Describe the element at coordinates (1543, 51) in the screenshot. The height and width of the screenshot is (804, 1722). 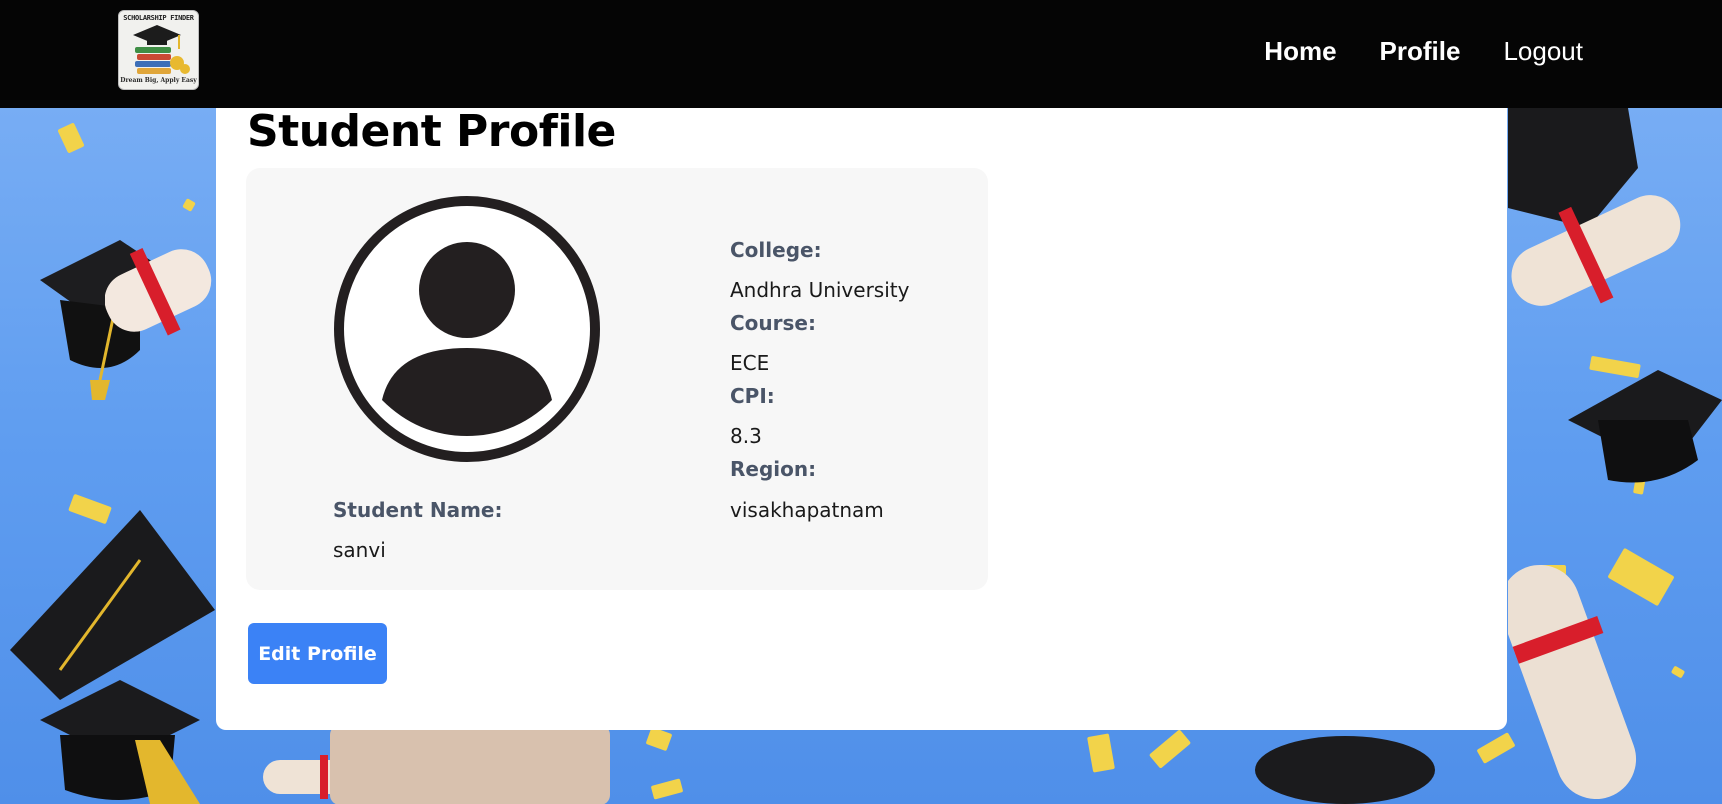
I see `nav-logout-link: Logout` at that location.